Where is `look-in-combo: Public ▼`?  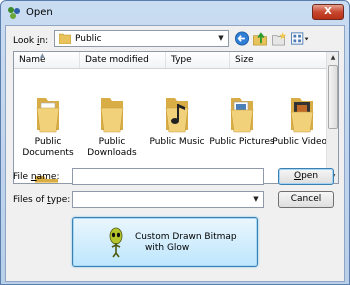 look-in-combo: Public ▼ is located at coordinates (141, 38).